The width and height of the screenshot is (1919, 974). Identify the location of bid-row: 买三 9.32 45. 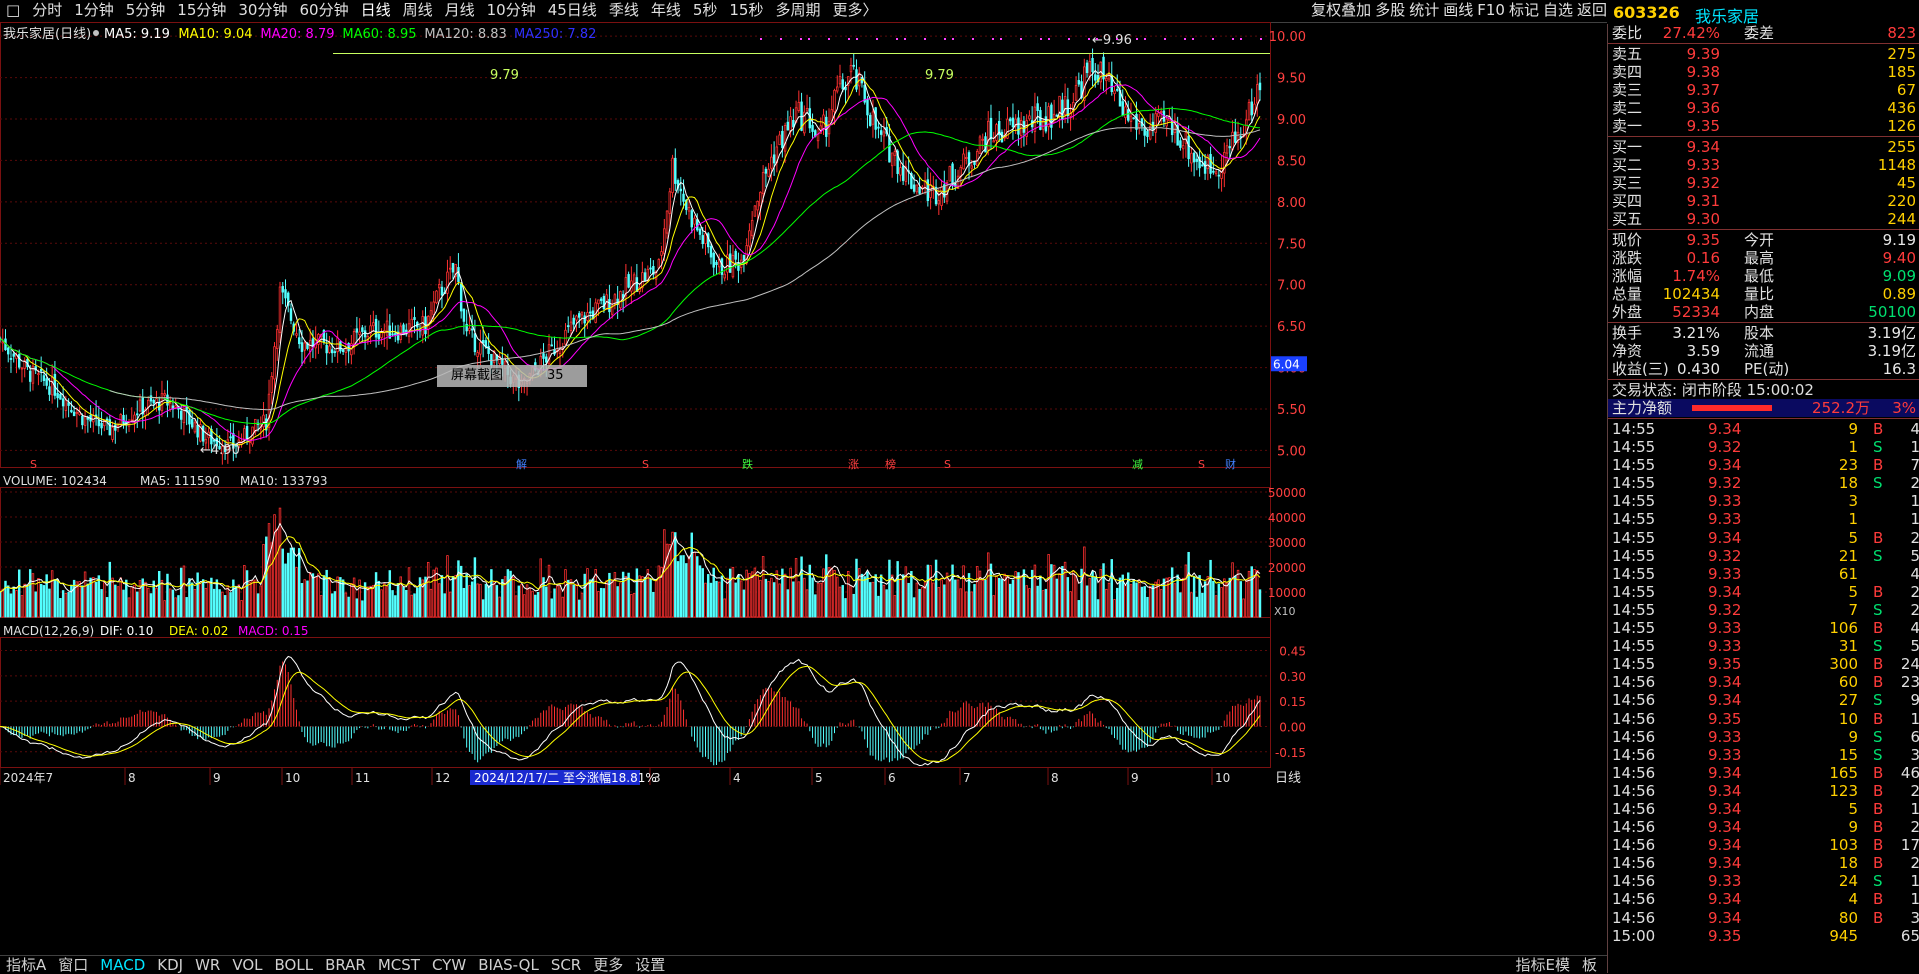
(1763, 183).